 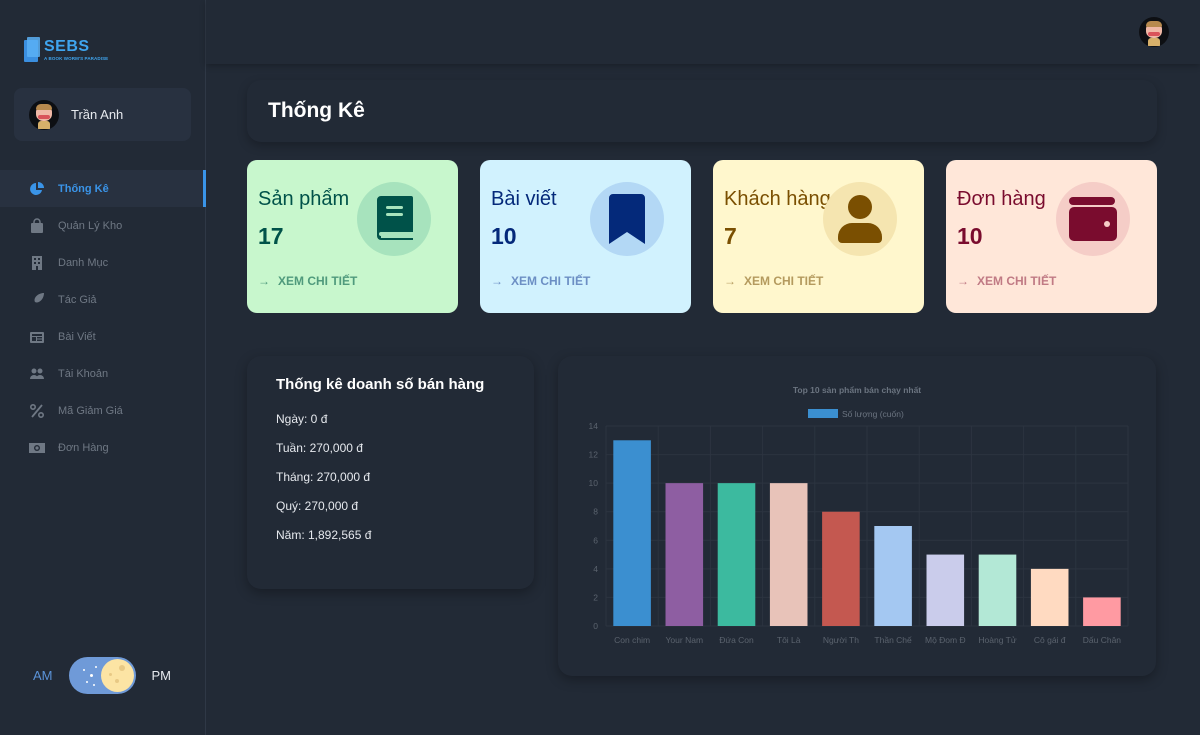 I want to click on user-name: Trần Anh, so click(x=97, y=114).